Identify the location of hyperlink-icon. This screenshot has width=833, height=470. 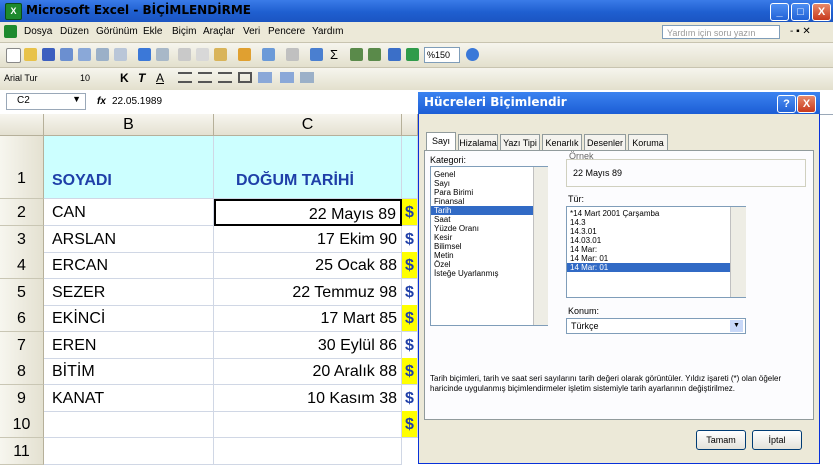
(316, 54).